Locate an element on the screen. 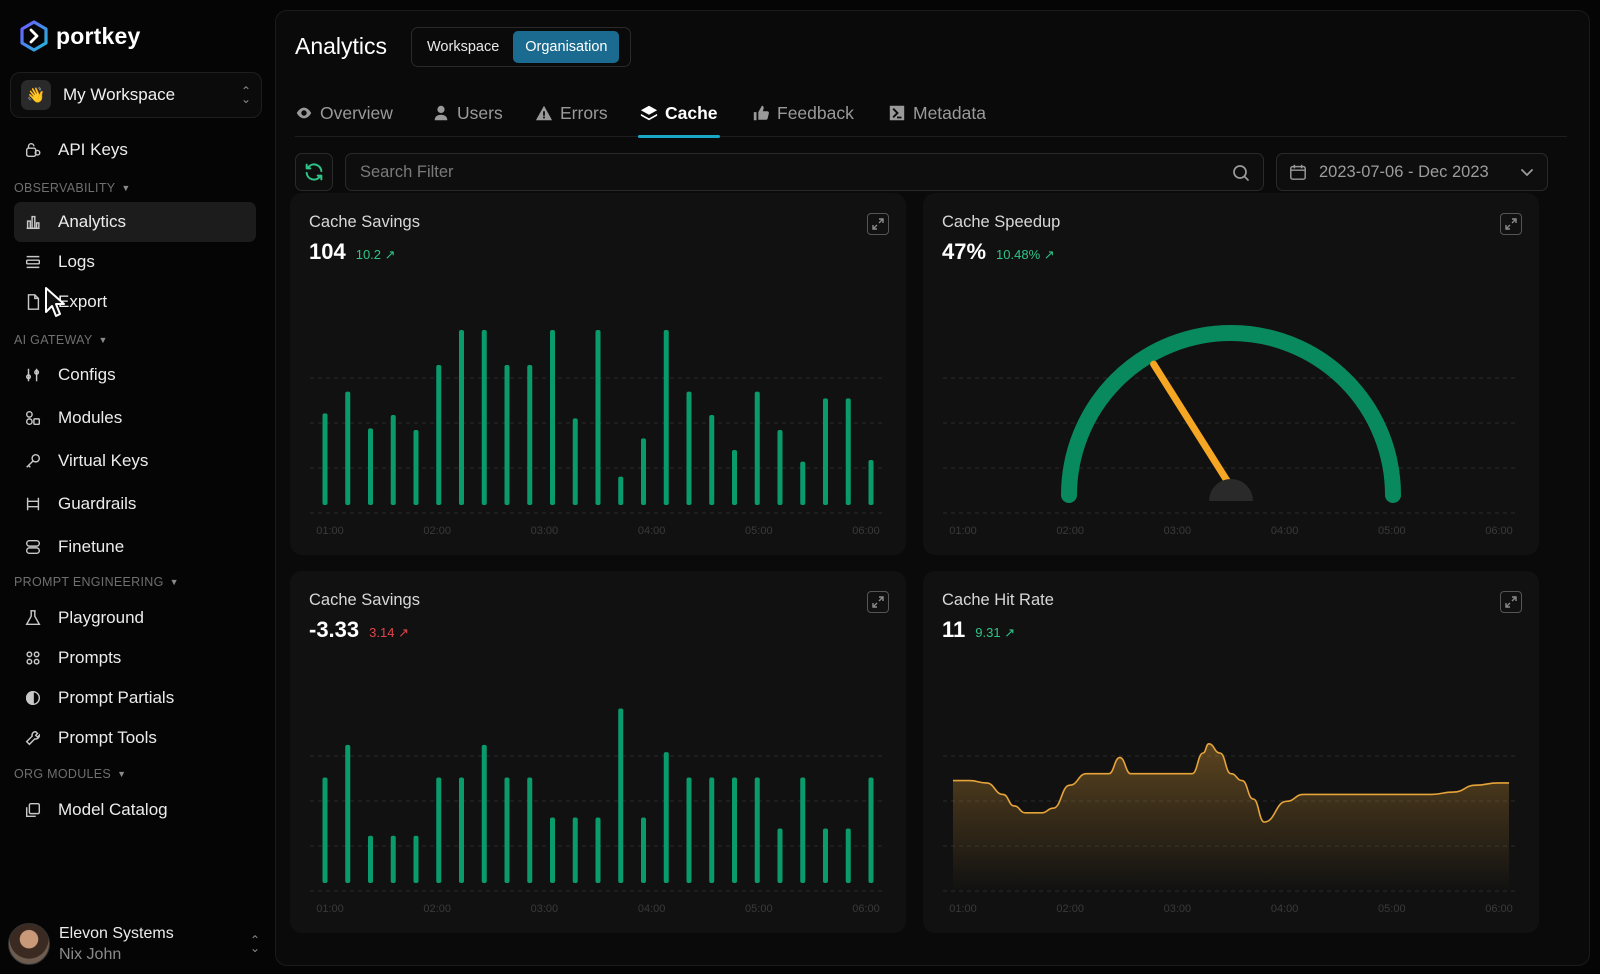 The image size is (1600, 974). sidebar-item-modules: Modules is located at coordinates (135, 418).